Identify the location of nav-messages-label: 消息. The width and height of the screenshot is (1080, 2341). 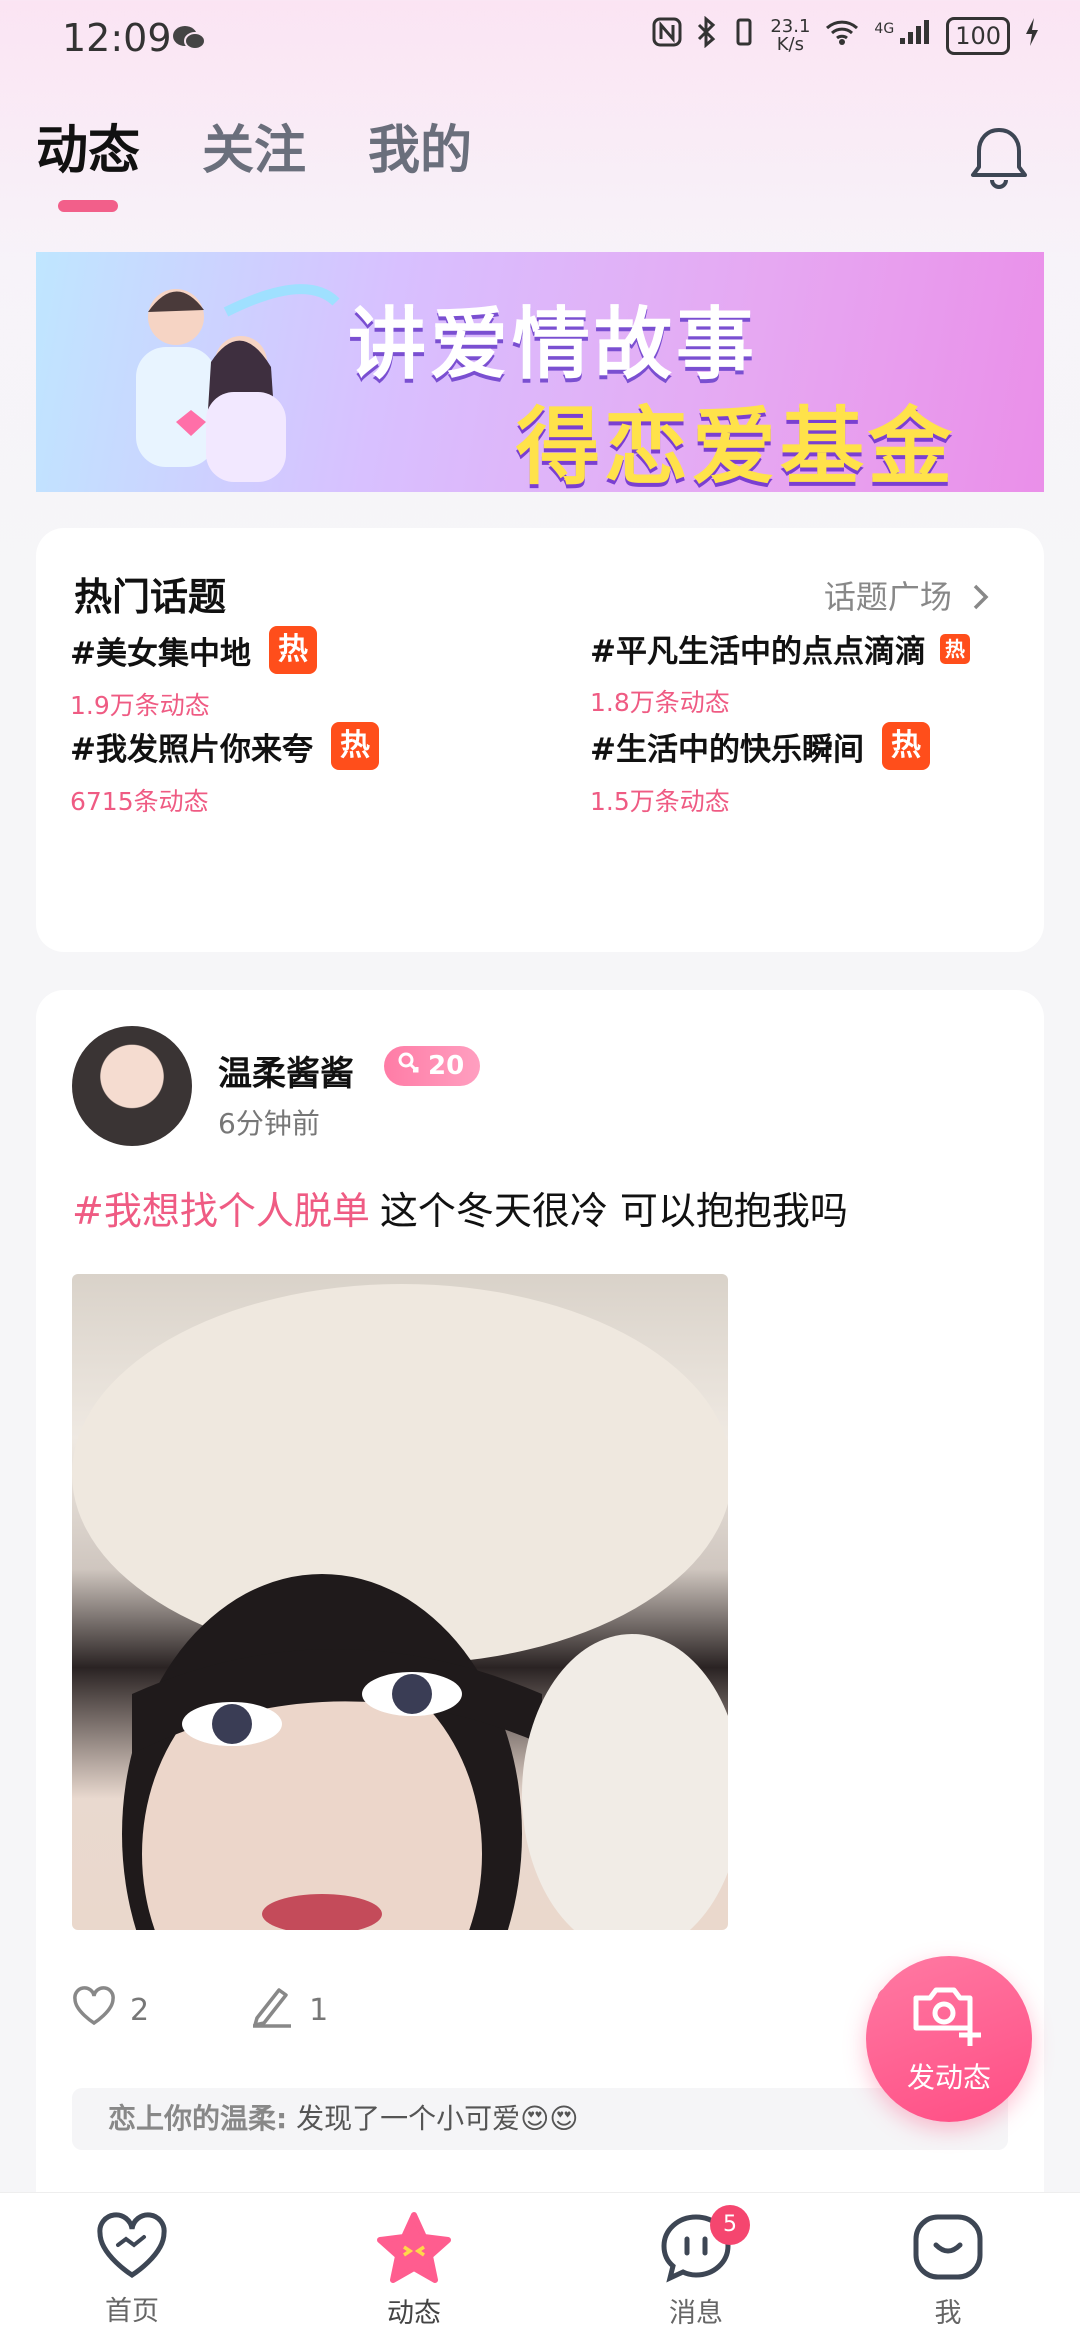
(696, 2313).